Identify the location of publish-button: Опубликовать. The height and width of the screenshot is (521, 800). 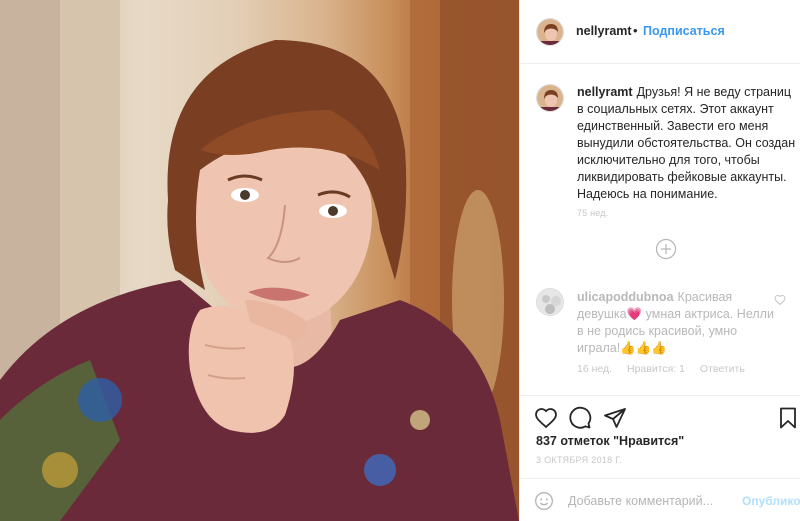
(771, 501).